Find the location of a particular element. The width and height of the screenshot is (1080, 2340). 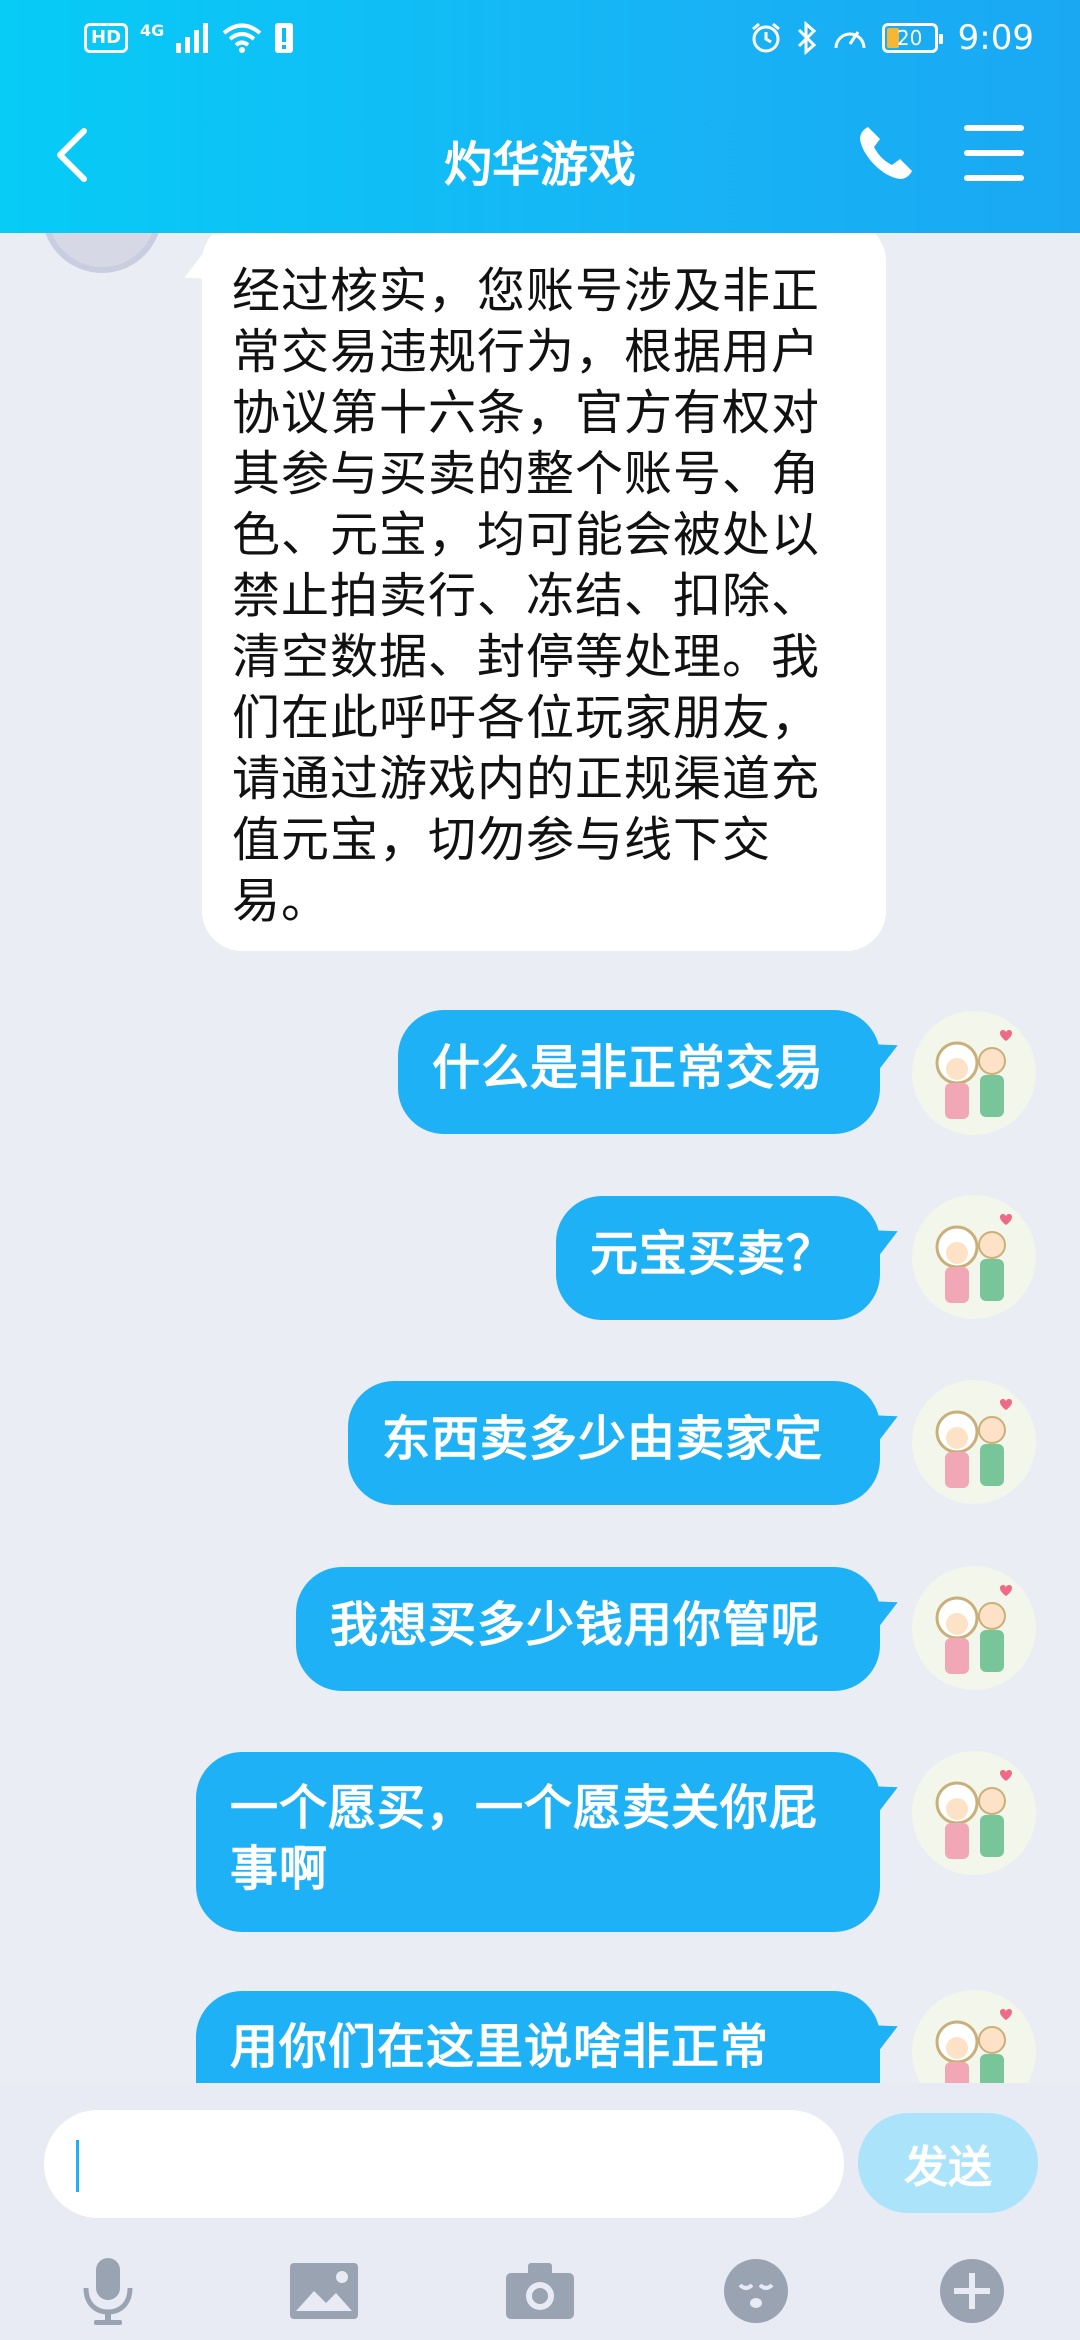

emoji-button is located at coordinates (756, 2291).